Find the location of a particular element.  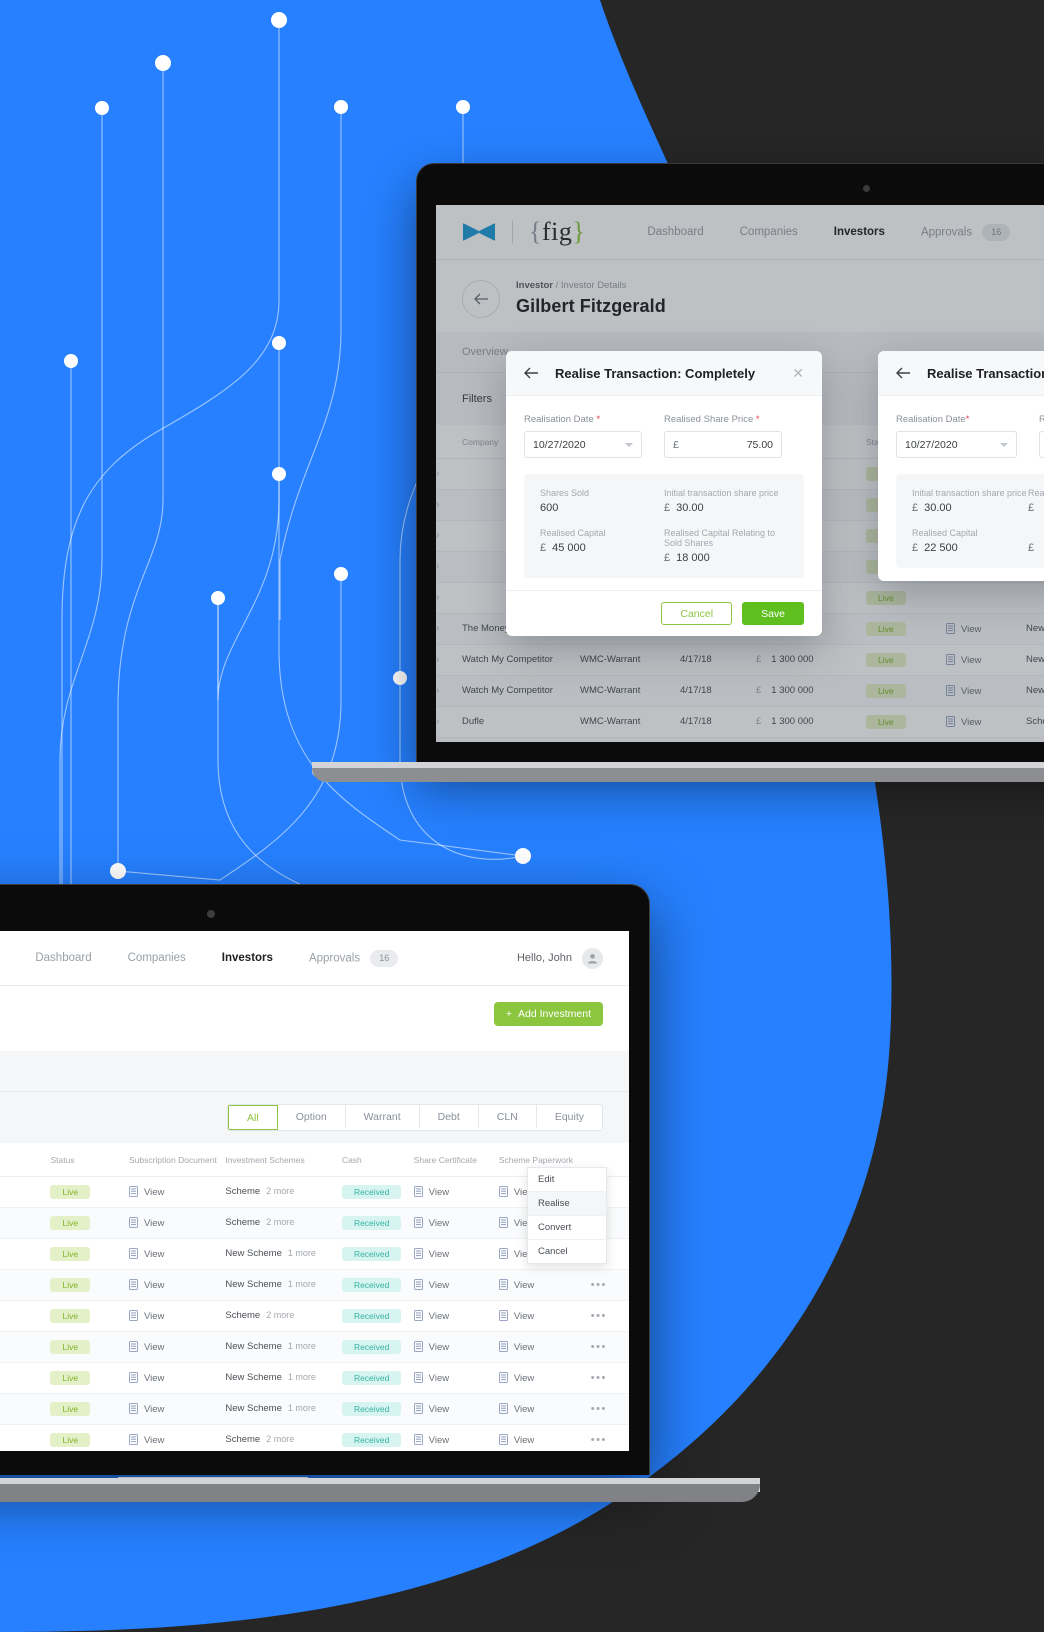

save-button: Save is located at coordinates (773, 613).